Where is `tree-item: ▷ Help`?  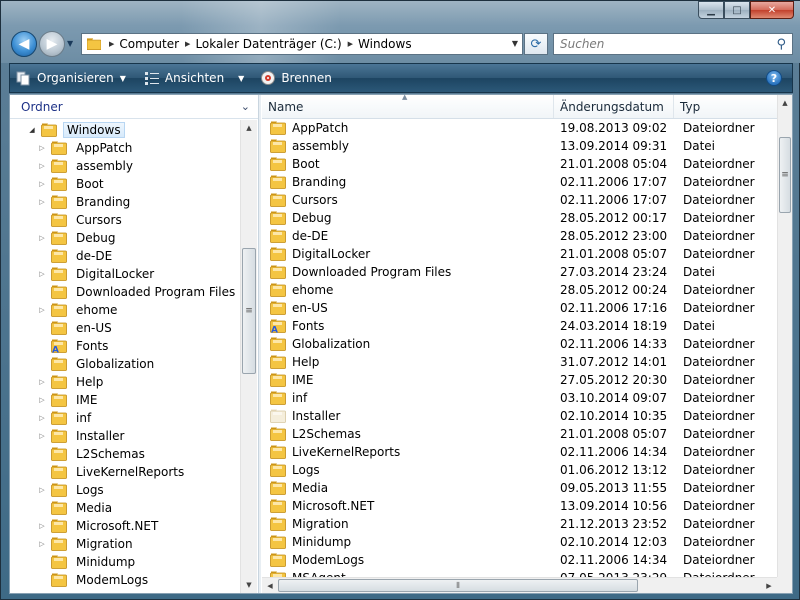
tree-item: ▷ Help is located at coordinates (71, 382).